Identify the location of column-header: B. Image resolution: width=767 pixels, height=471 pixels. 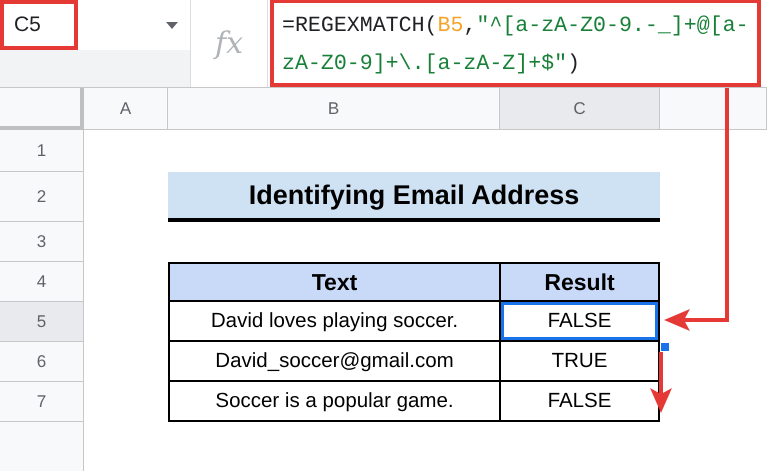
(334, 109).